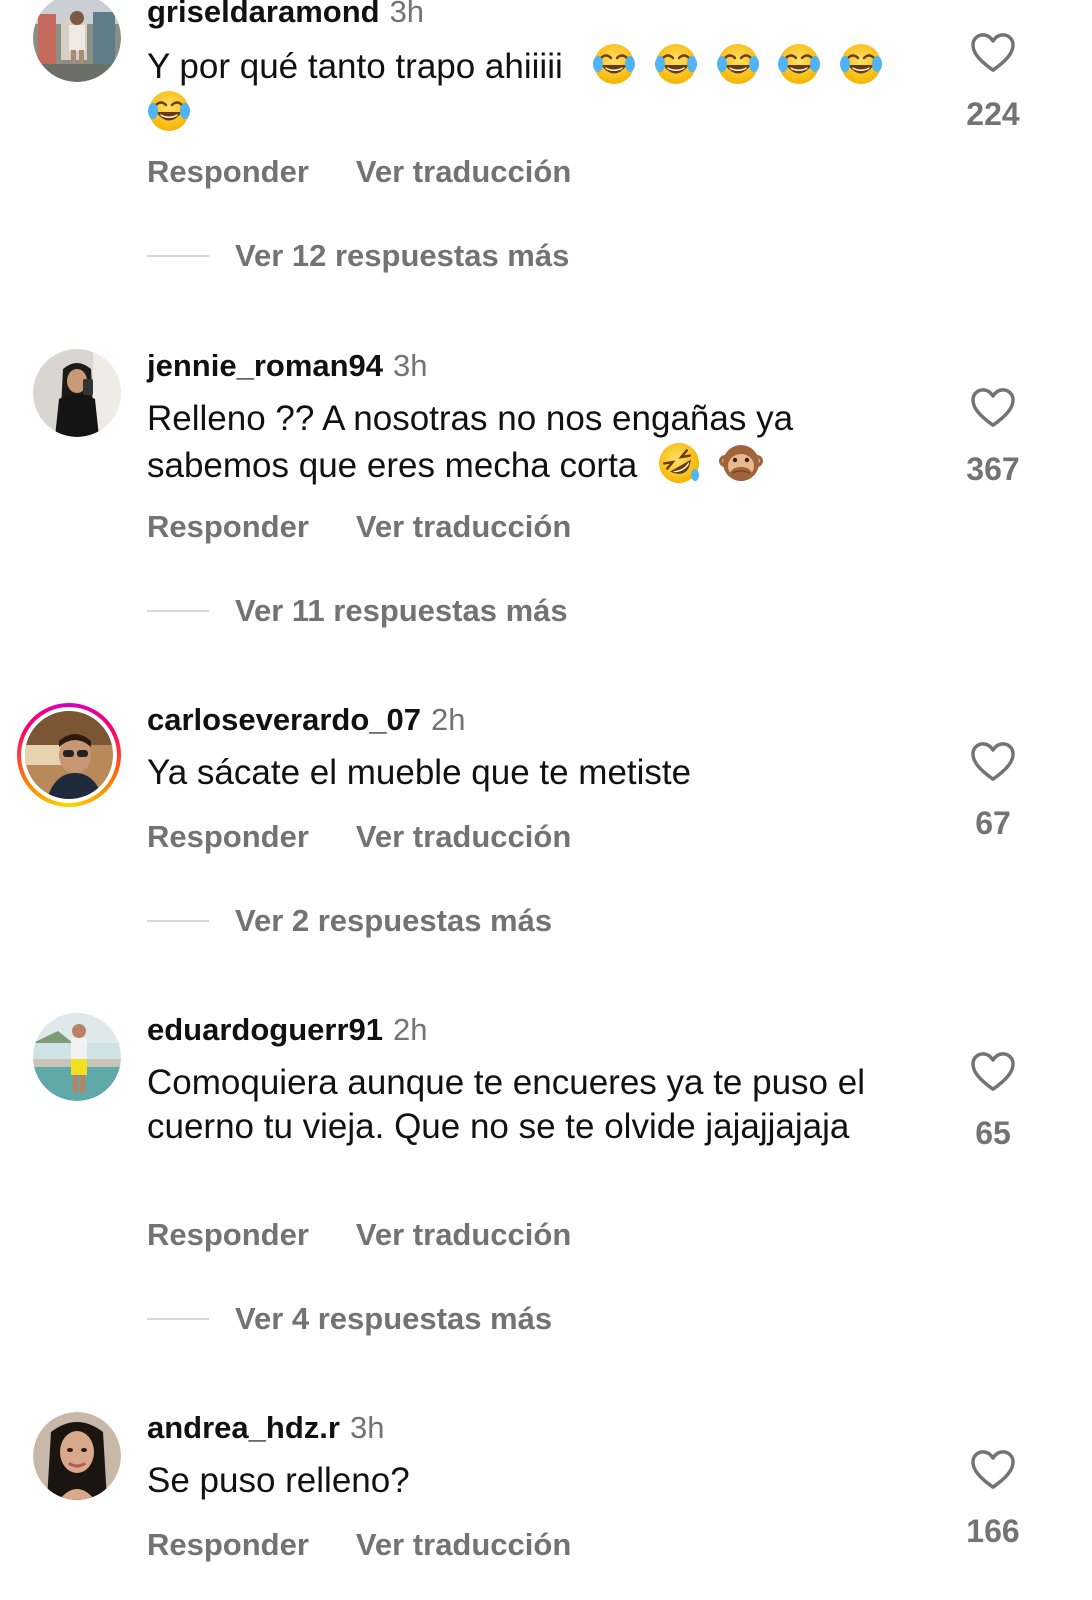  I want to click on comment-header: eduardoguerr91 2h, so click(287, 1030).